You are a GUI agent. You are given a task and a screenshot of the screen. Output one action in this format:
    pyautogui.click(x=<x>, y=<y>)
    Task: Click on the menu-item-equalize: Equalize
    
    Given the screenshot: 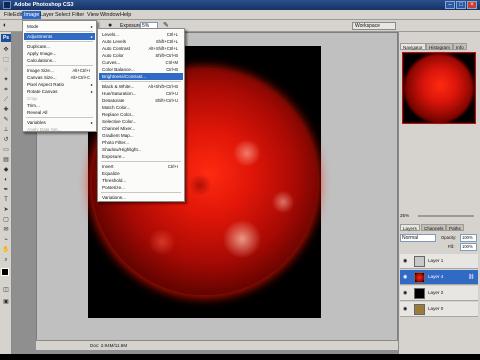 What is the action you would take?
    pyautogui.click(x=141, y=173)
    